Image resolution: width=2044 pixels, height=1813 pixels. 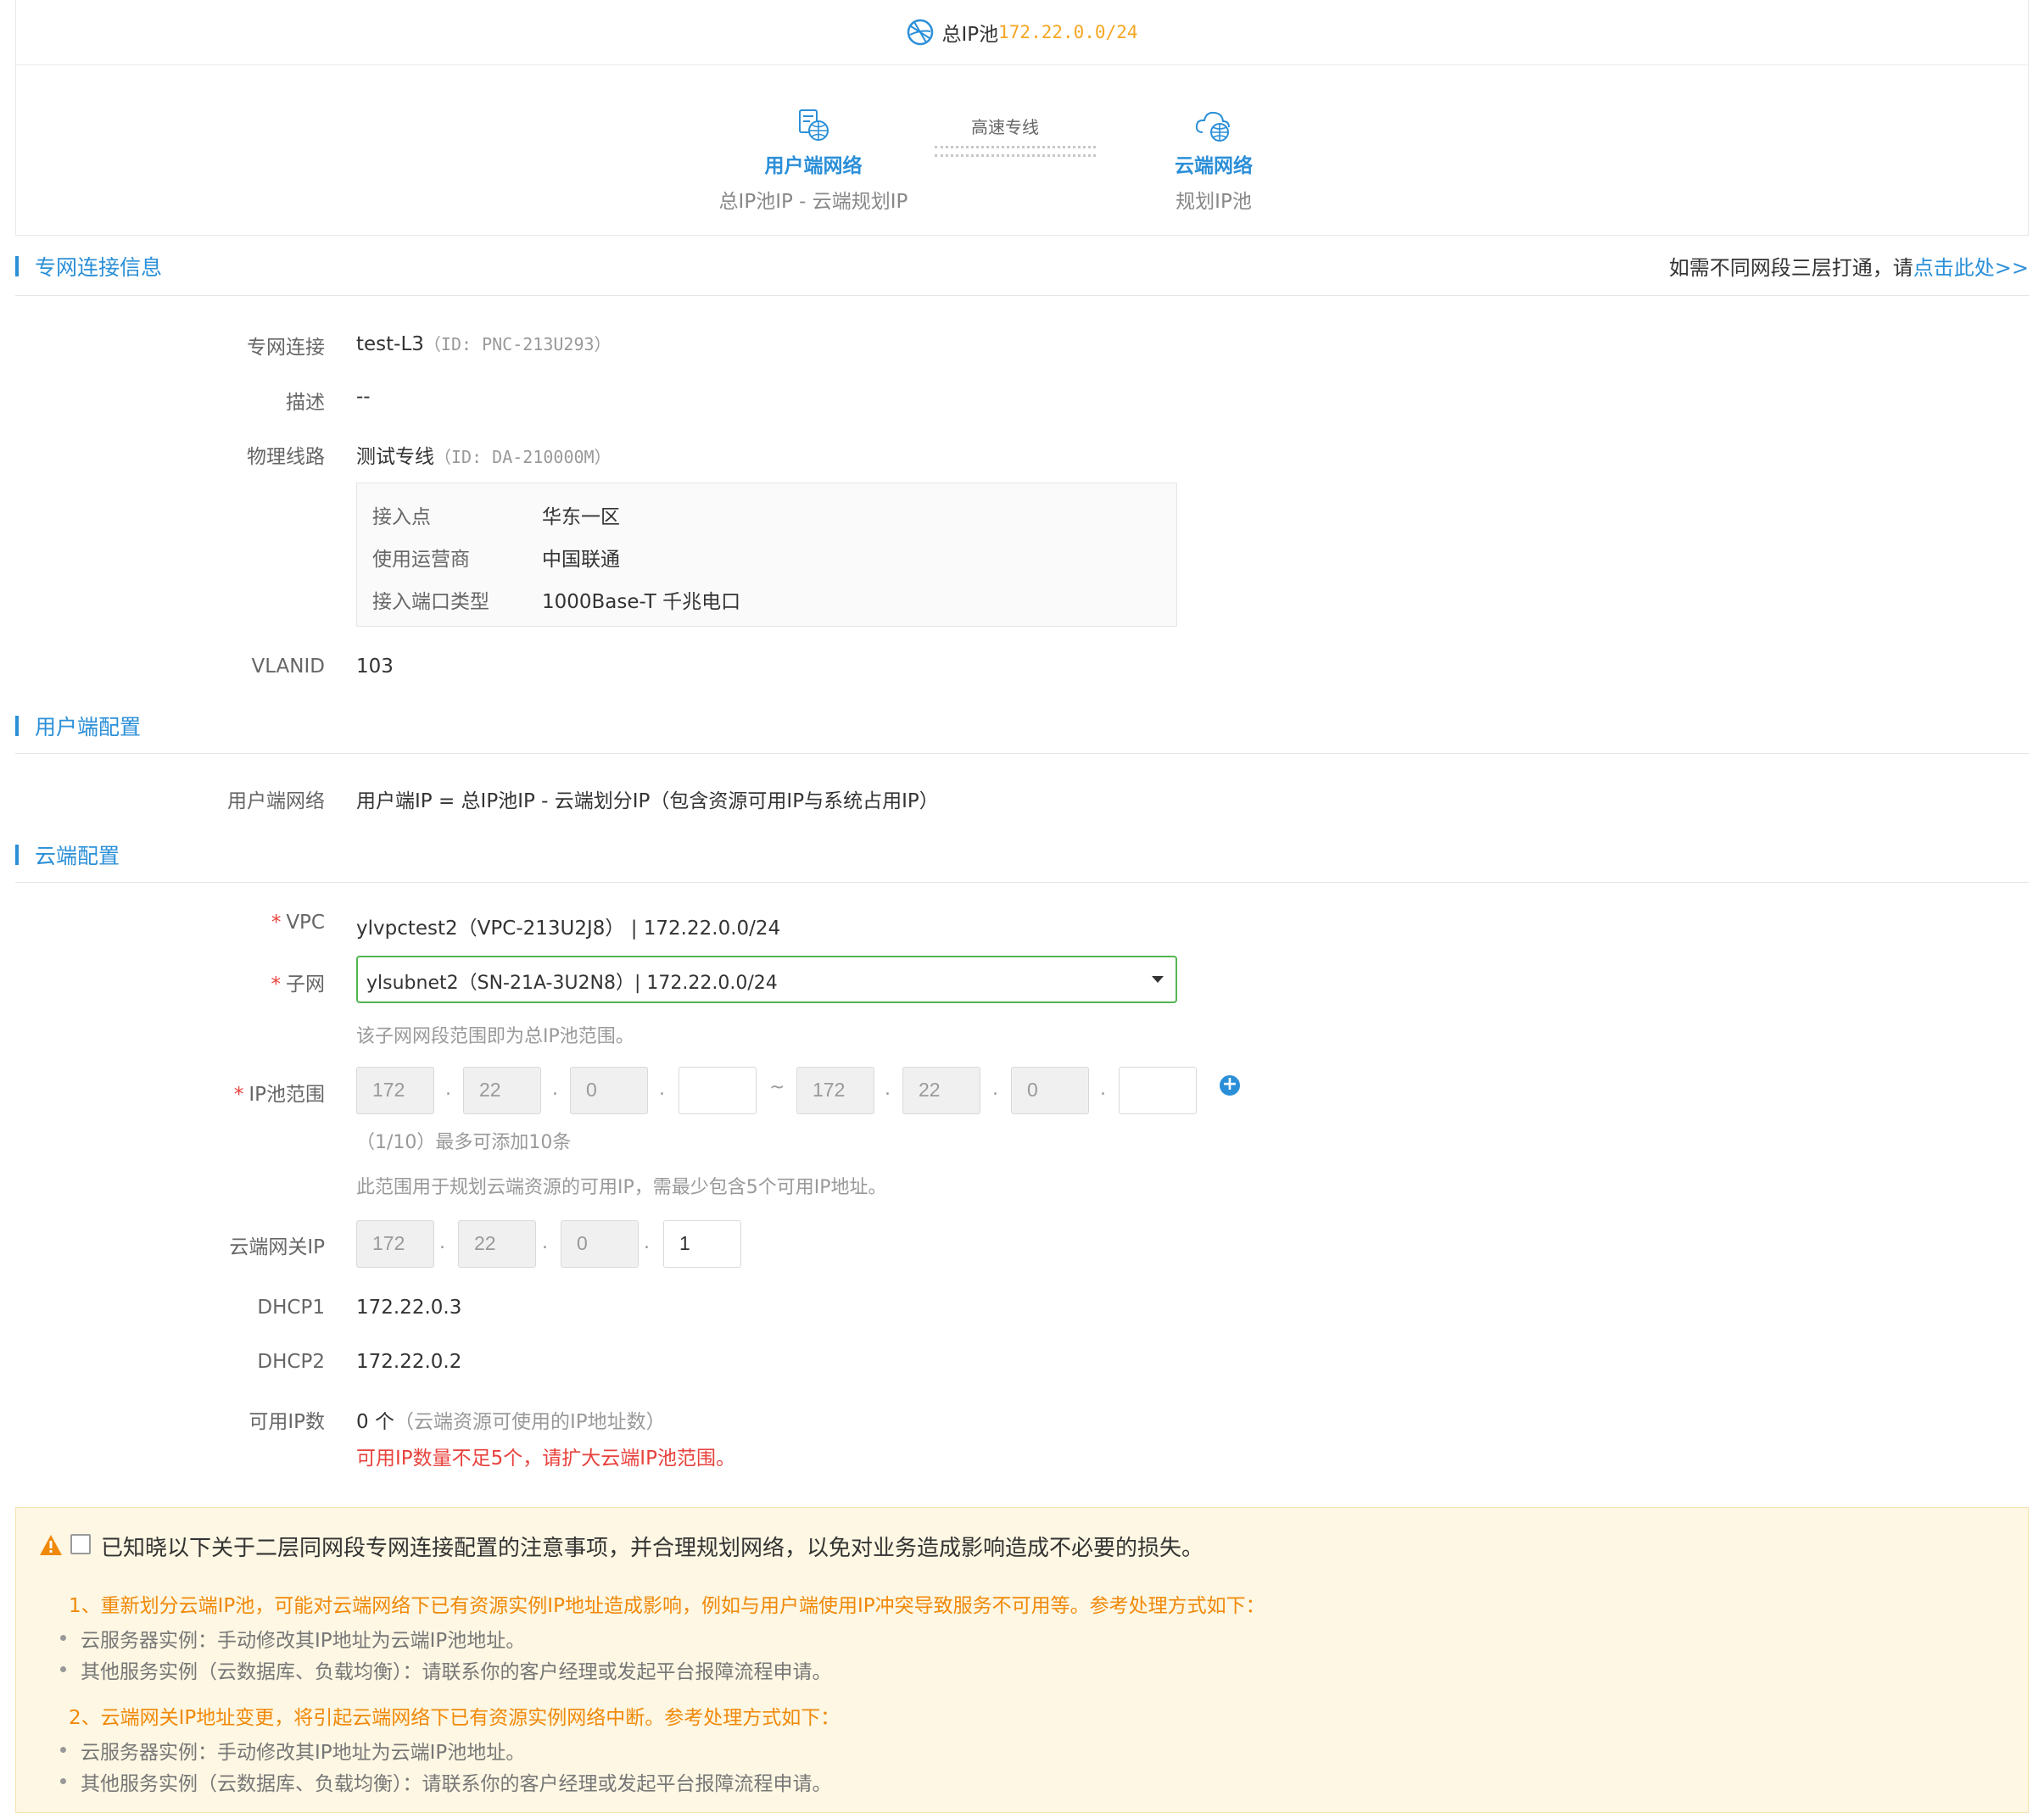 I want to click on pool-end-octet-1: 172, so click(x=835, y=1090).